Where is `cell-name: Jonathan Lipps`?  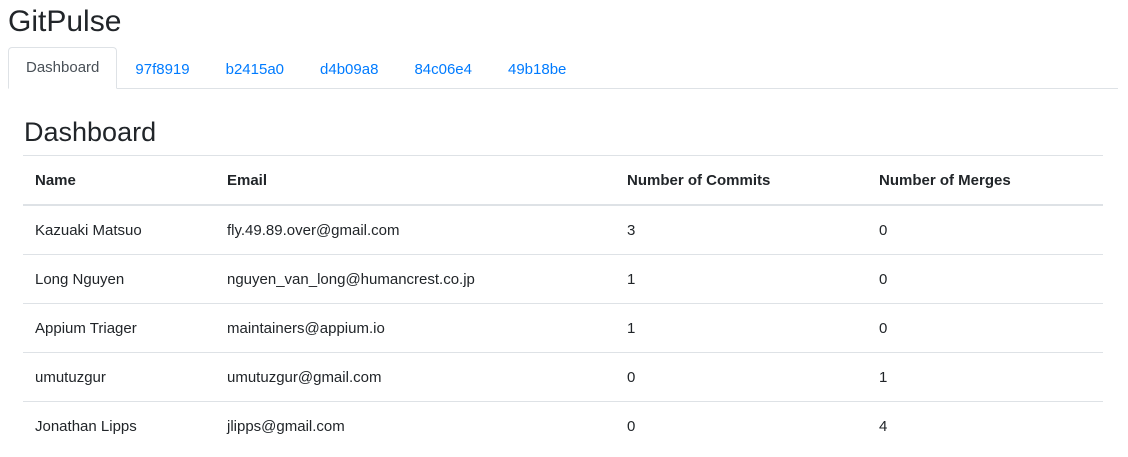 cell-name: Jonathan Lipps is located at coordinates (119, 425).